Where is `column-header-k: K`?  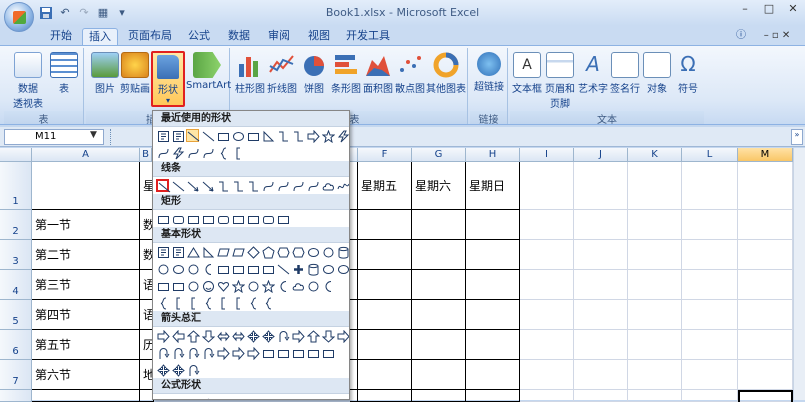 column-header-k: K is located at coordinates (655, 155).